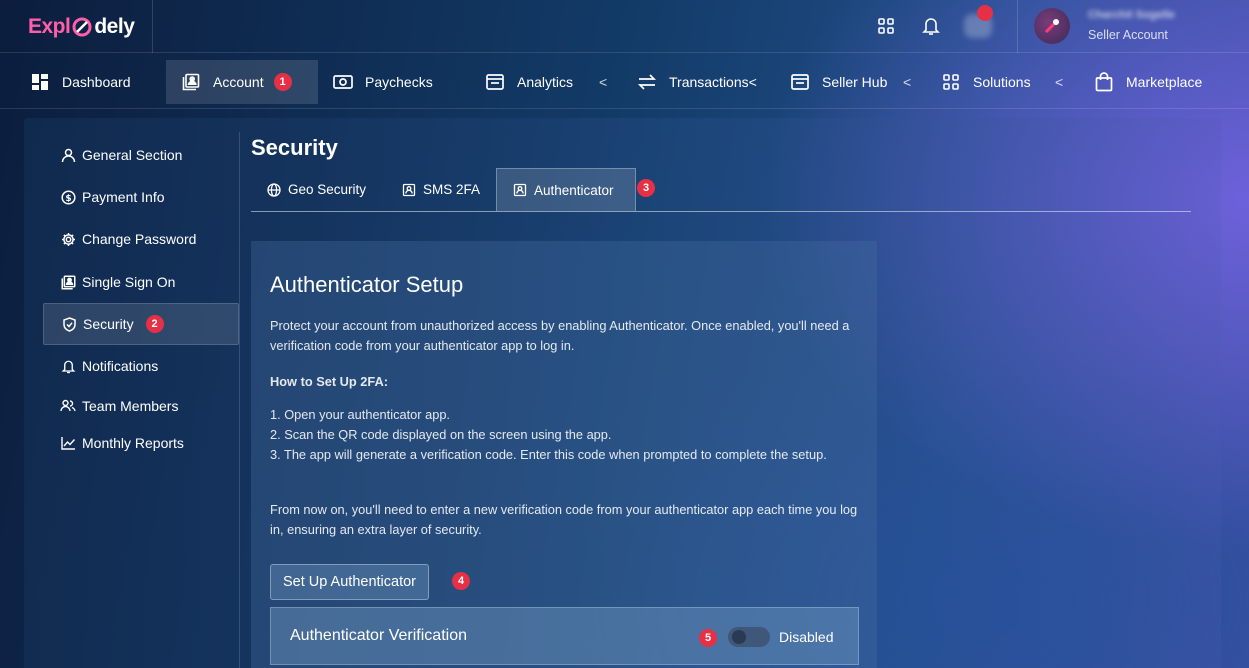 Image resolution: width=1249 pixels, height=668 pixels. I want to click on sidebar-item-notifications: Notifications, so click(141, 366).